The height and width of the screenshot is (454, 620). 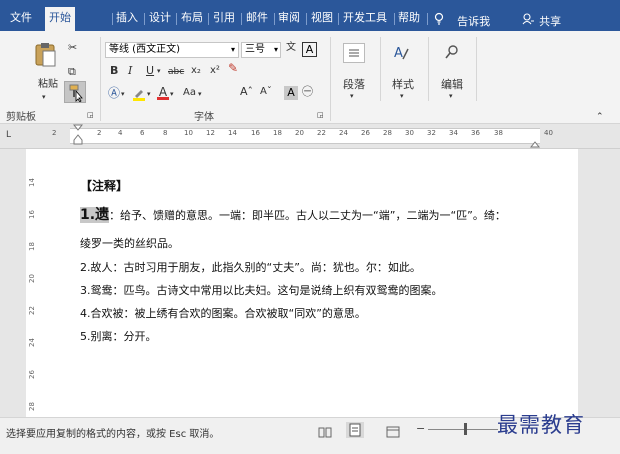 I want to click on tab-help: 帮助, so click(x=409, y=20).